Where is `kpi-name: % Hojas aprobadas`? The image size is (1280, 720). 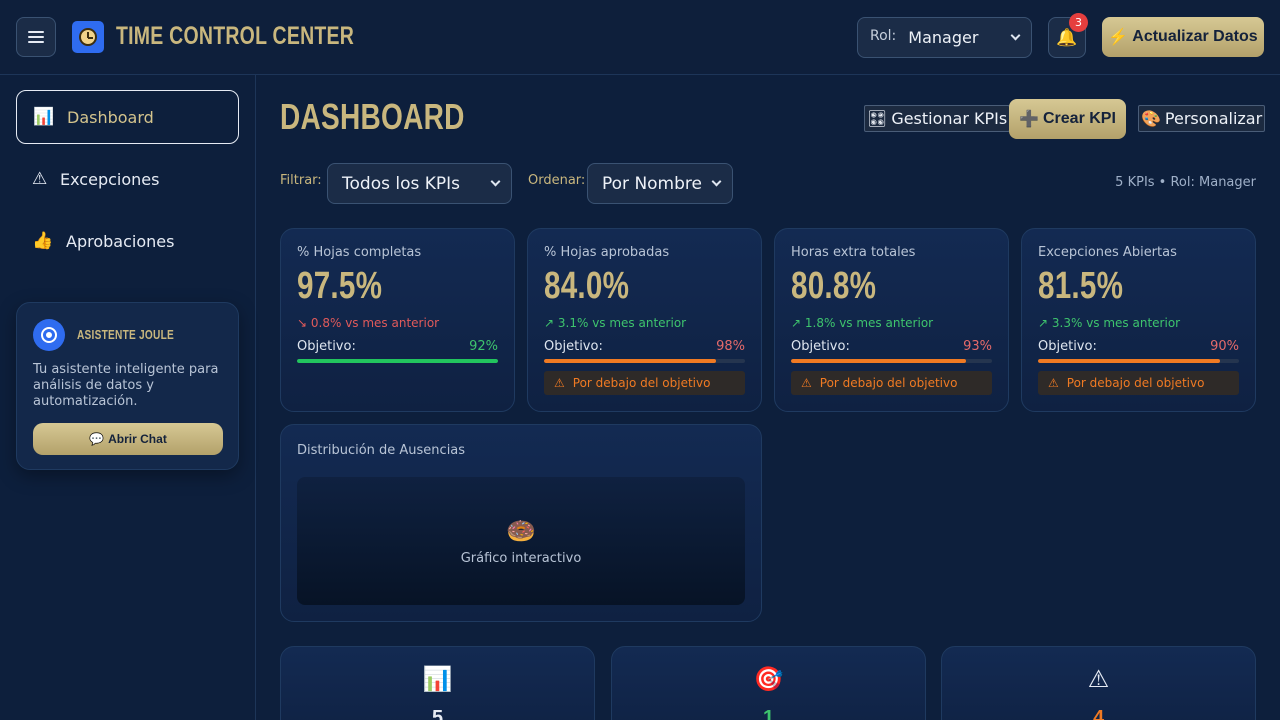 kpi-name: % Hojas aprobadas is located at coordinates (607, 252).